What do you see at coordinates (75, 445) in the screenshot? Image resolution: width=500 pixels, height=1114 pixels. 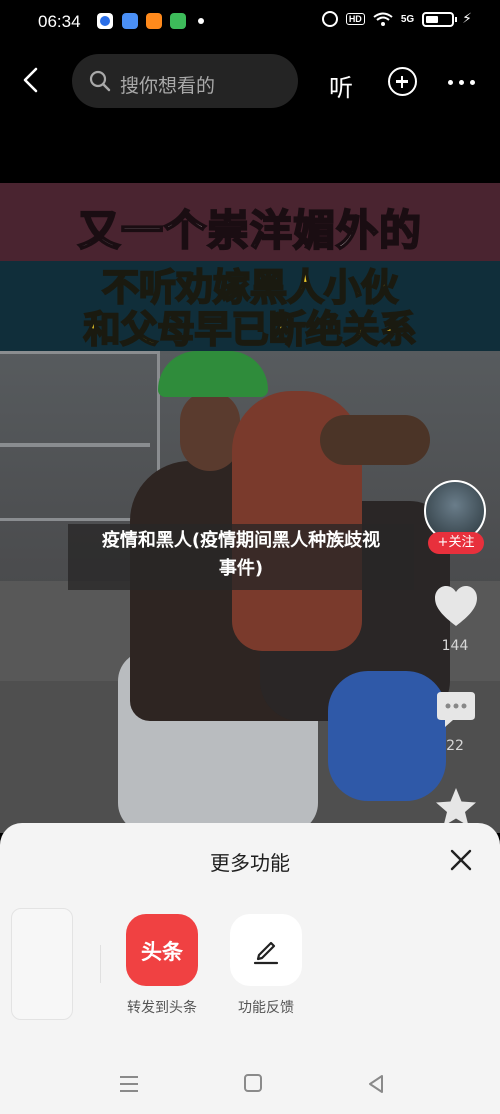 I see `background-shelf-bar` at bounding box center [75, 445].